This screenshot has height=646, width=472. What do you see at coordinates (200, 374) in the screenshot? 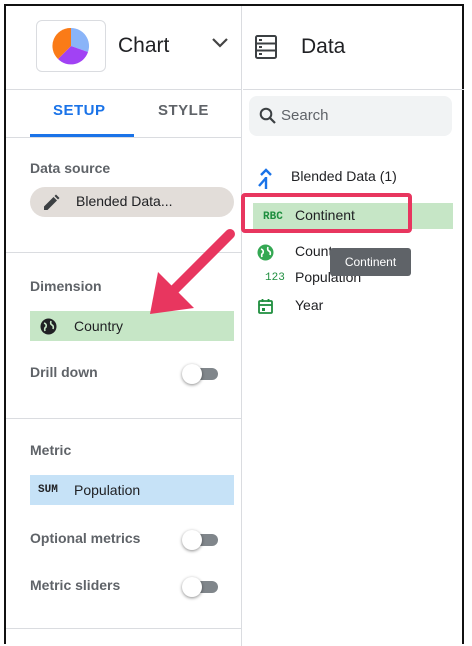
I see `drill-down-toggle` at bounding box center [200, 374].